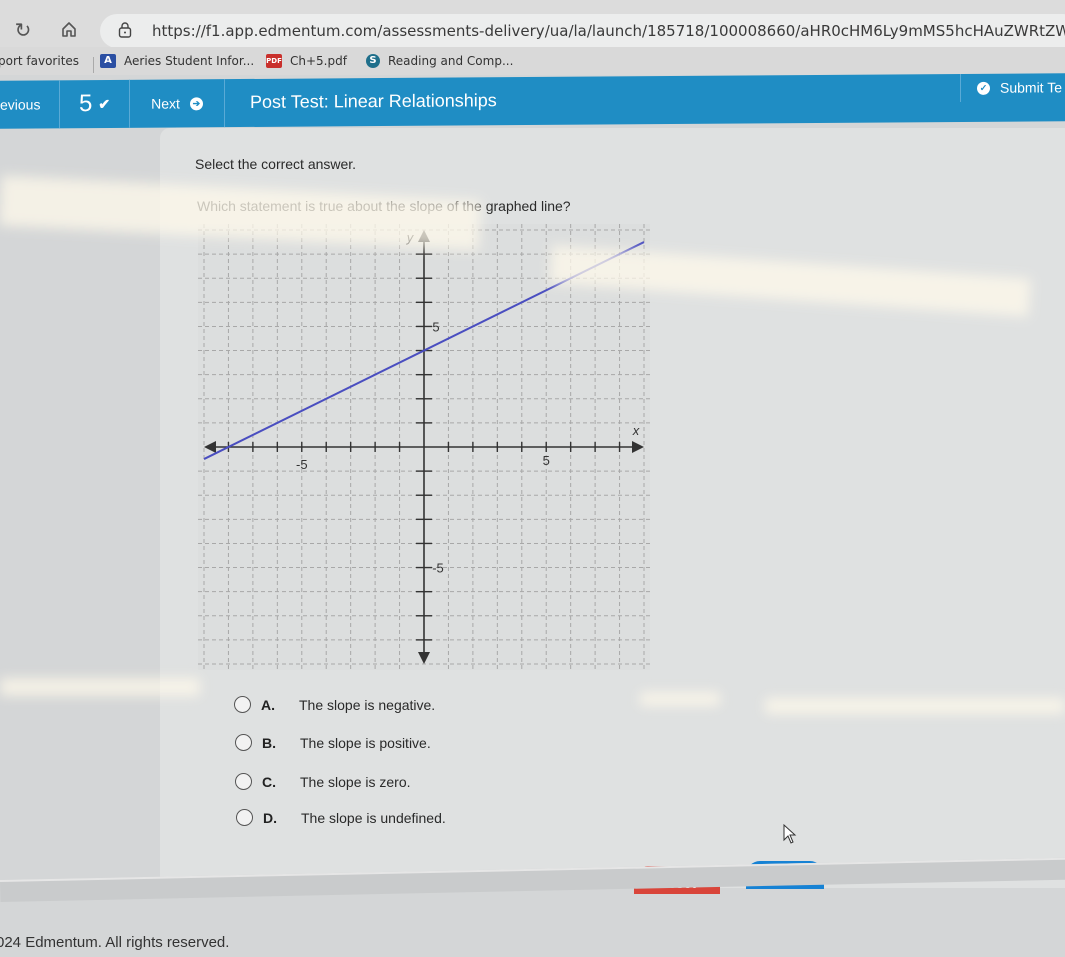 The width and height of the screenshot is (1065, 957). I want to click on mouse-cursor-icon, so click(790, 834).